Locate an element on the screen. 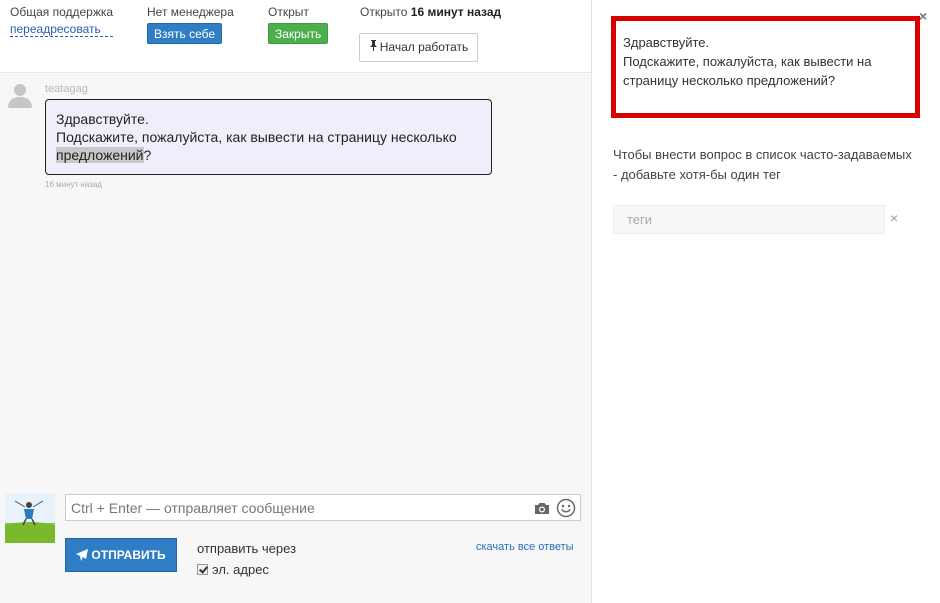 The height and width of the screenshot is (603, 940). support-group: Общая поддержка переадресовать is located at coordinates (62, 21).